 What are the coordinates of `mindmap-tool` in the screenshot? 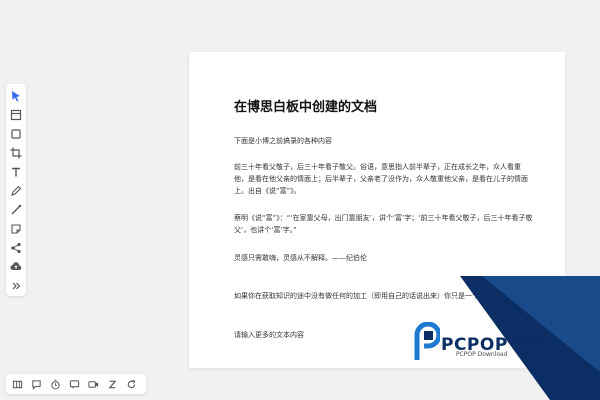 It's located at (16, 248).